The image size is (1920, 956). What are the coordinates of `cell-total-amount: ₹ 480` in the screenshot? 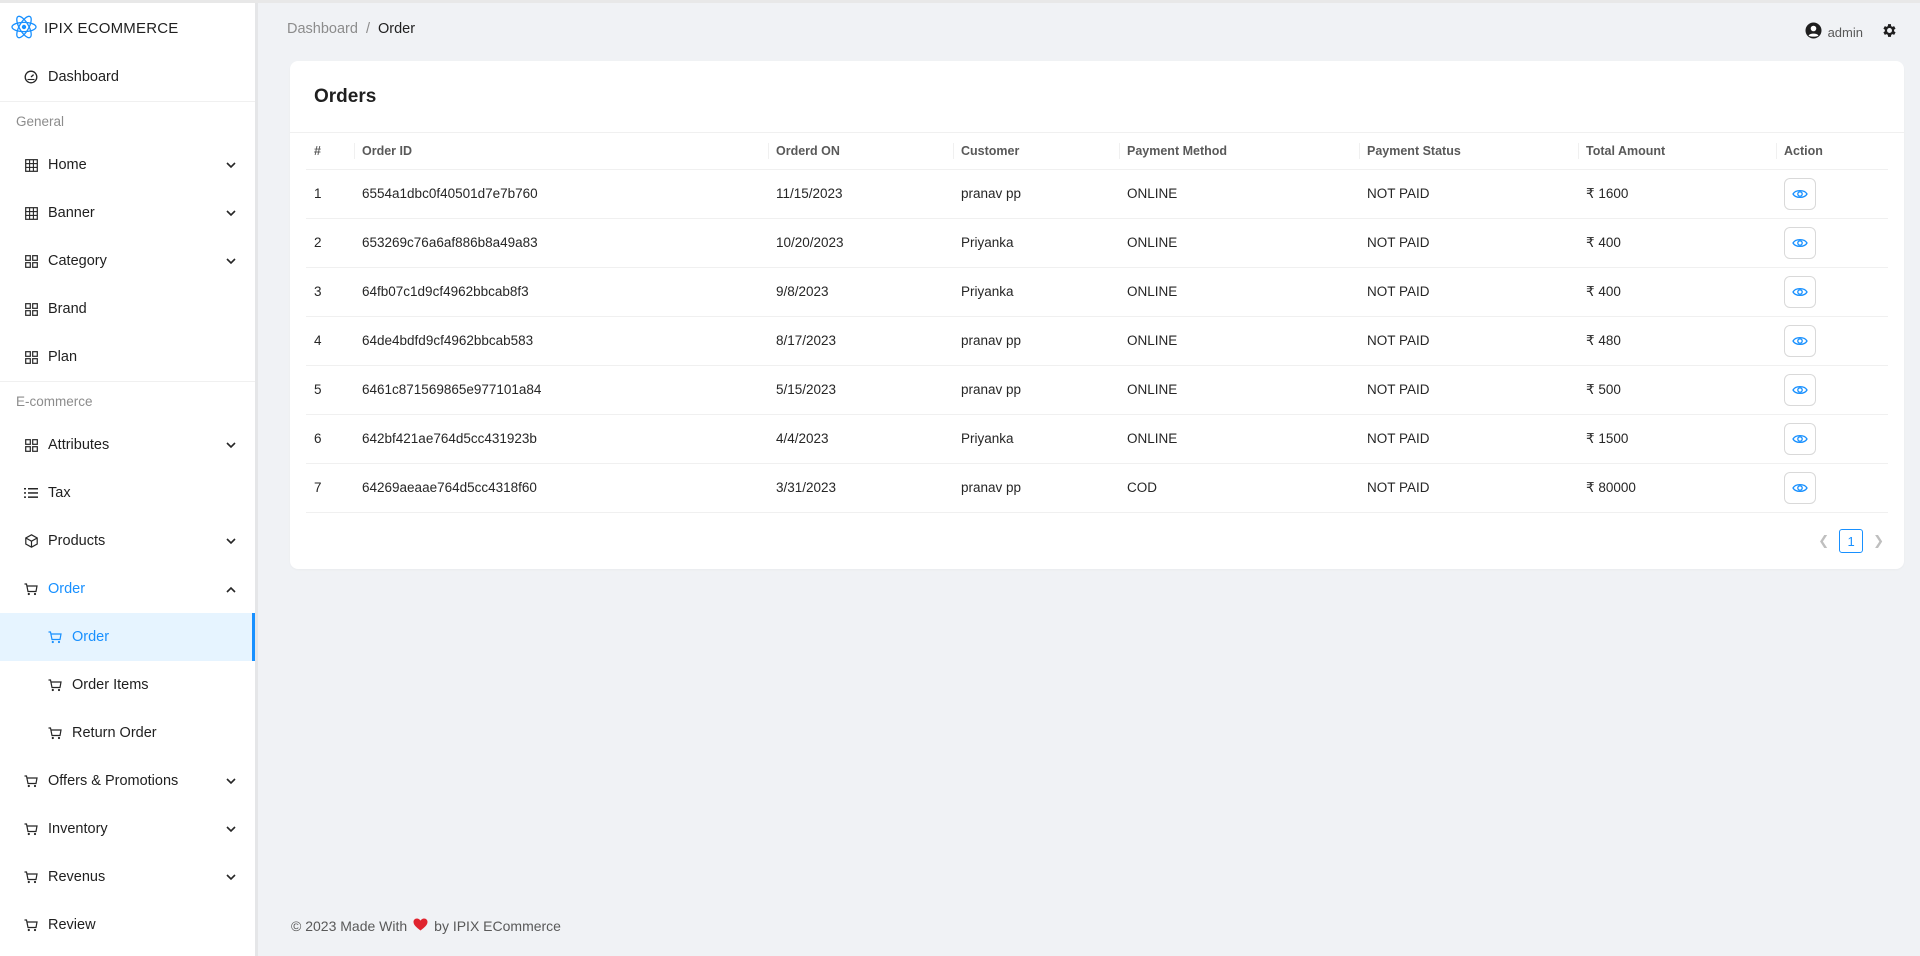 It's located at (1677, 341).